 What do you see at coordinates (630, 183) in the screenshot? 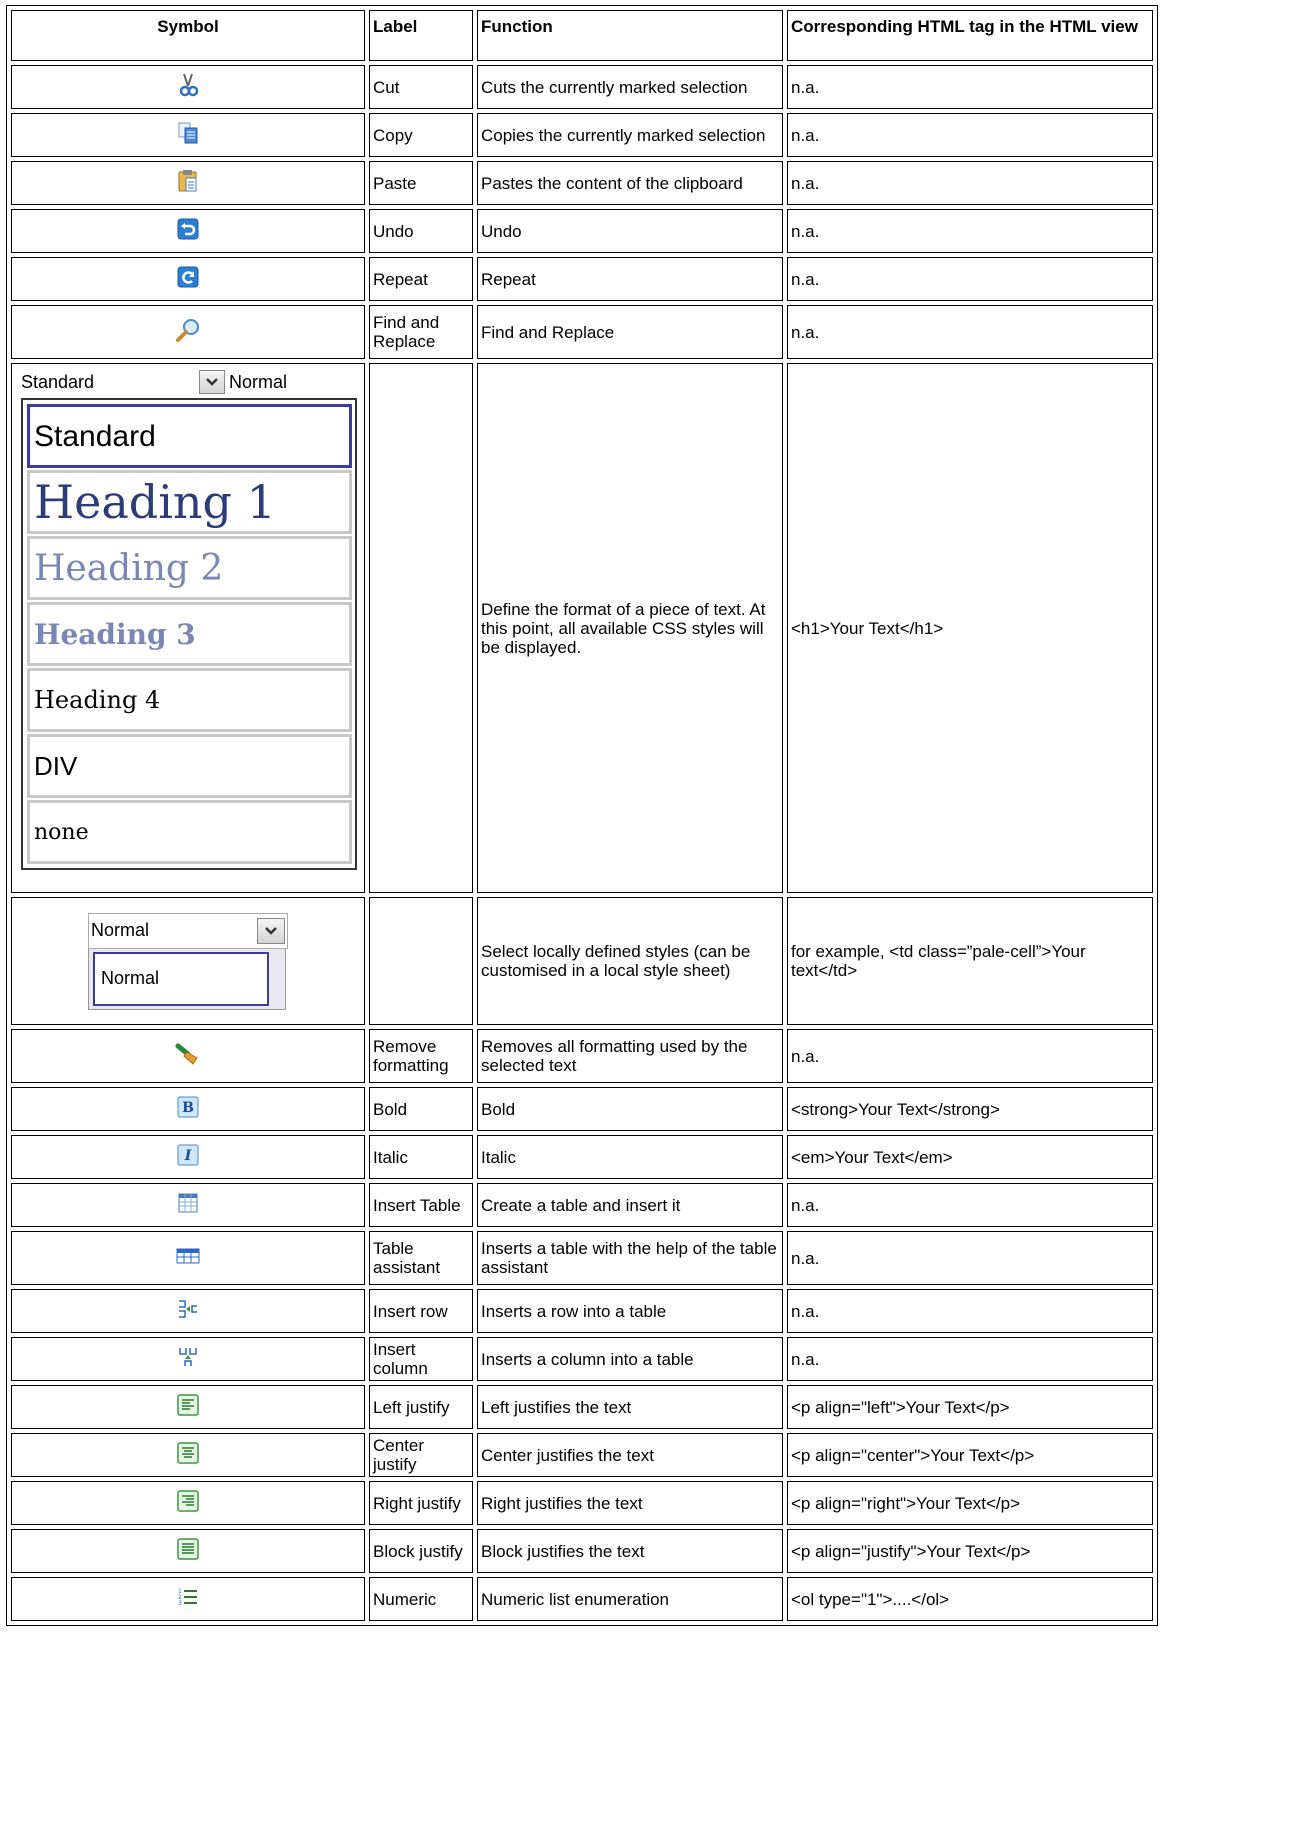
I see `function-cell: Pastes the content of the clipboard` at bounding box center [630, 183].